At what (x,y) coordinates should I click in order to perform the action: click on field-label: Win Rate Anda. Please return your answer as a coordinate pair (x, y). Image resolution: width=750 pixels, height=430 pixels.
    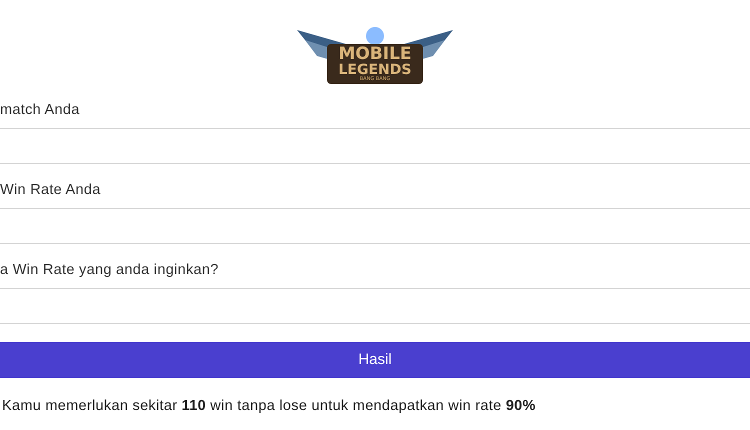
    Looking at the image, I should click on (50, 190).